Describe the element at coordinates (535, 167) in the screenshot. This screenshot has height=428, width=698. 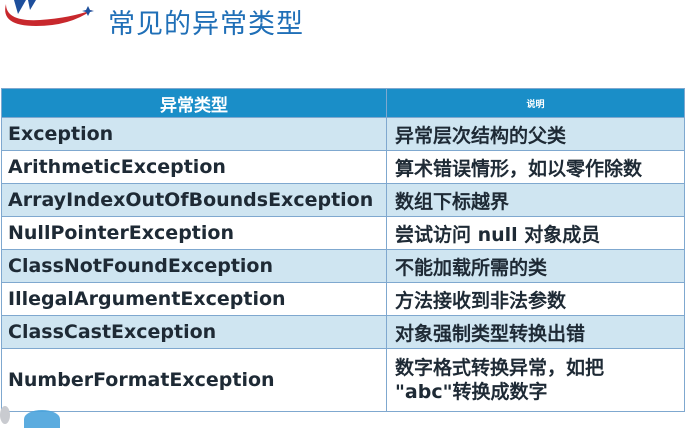
I see `exception-description: 算术错误情形，如以零作除数` at that location.